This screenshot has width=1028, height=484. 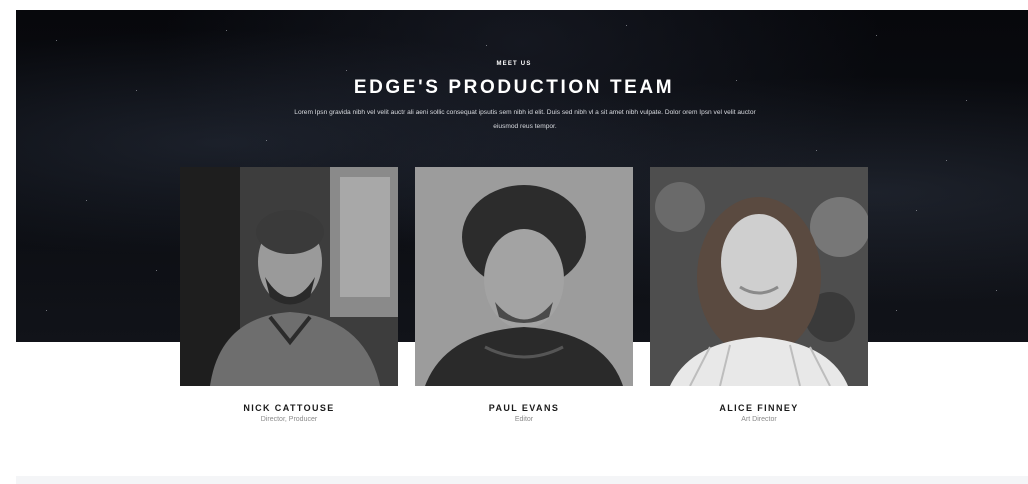 What do you see at coordinates (289, 408) in the screenshot?
I see `team-member-name: NICK CATTOUSE` at bounding box center [289, 408].